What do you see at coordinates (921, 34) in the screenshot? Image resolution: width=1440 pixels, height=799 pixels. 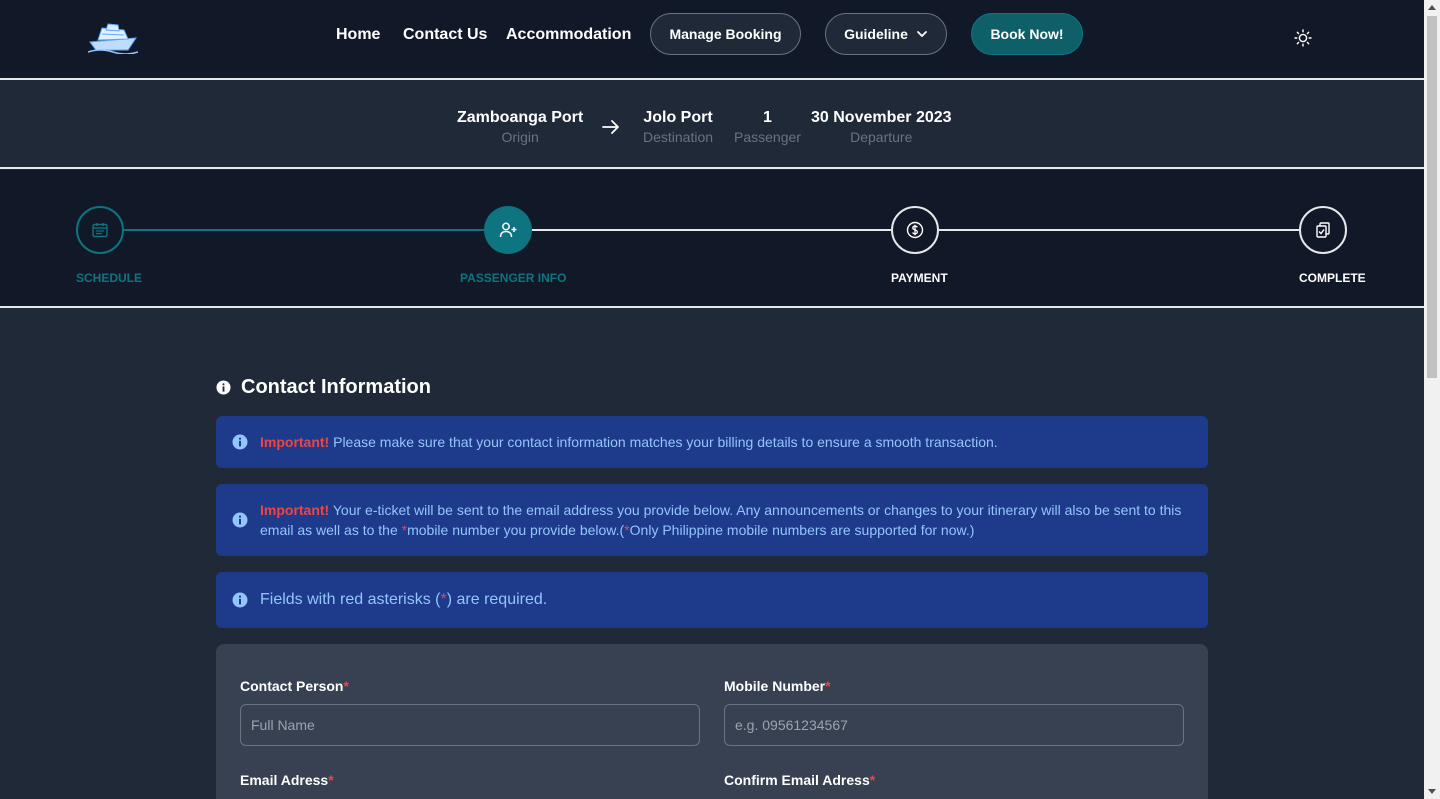 I see `chevron-down-icon` at bounding box center [921, 34].